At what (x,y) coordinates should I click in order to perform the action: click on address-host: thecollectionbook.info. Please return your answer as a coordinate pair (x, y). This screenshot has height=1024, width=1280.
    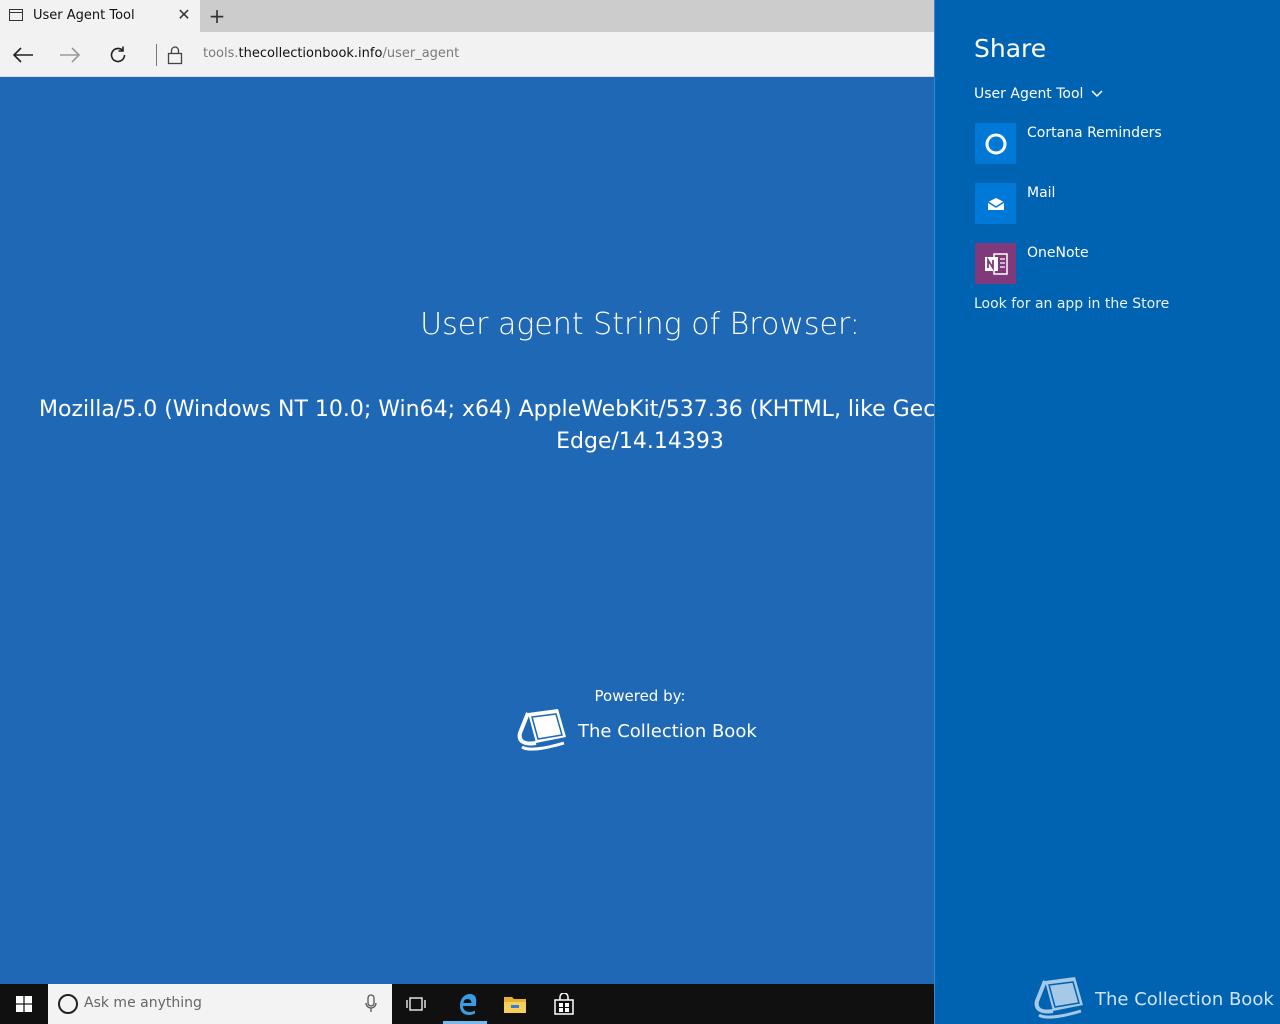
    Looking at the image, I should click on (310, 53).